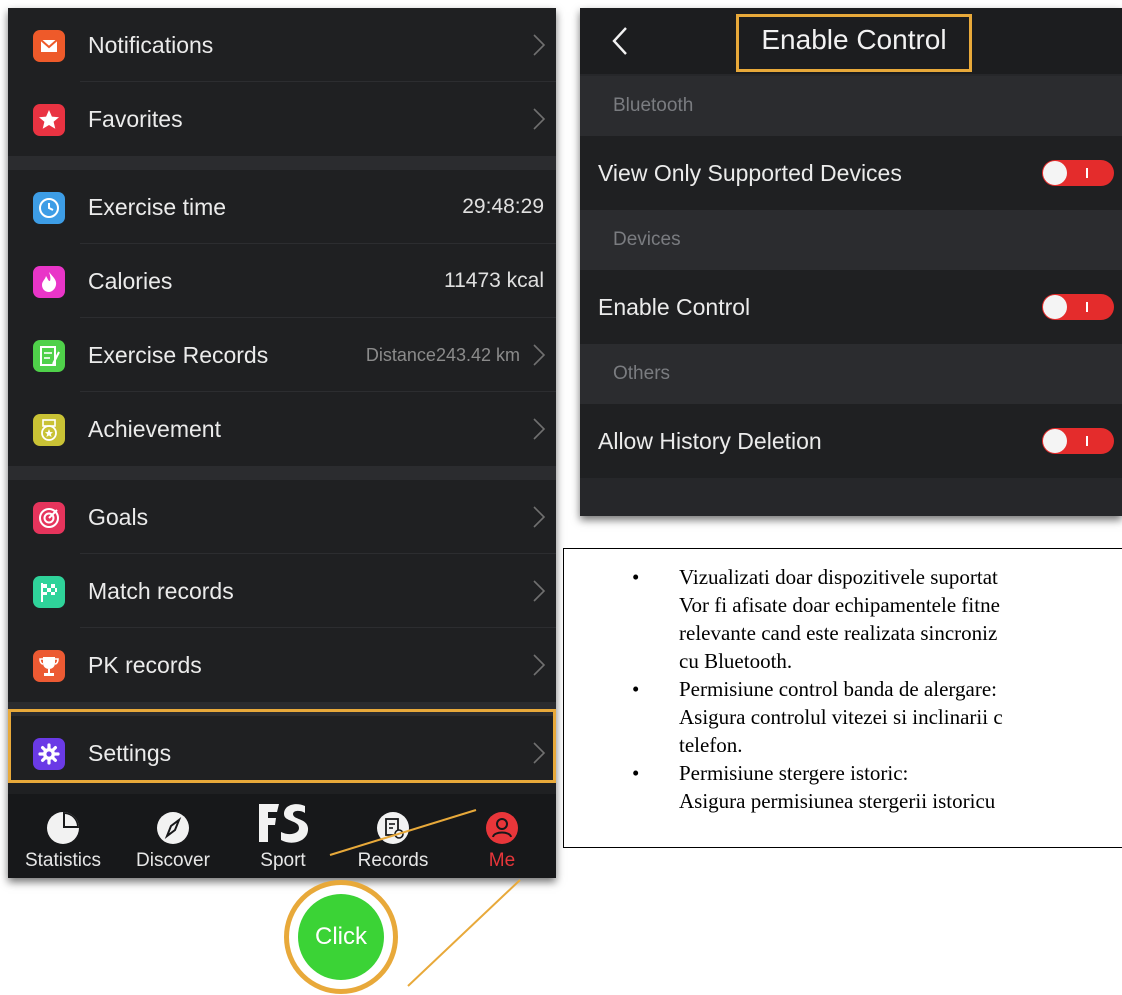 This screenshot has height=995, width=1122. What do you see at coordinates (837, 801) in the screenshot?
I see `explanation-line: Asigura permisiunea stergerii istoricu` at bounding box center [837, 801].